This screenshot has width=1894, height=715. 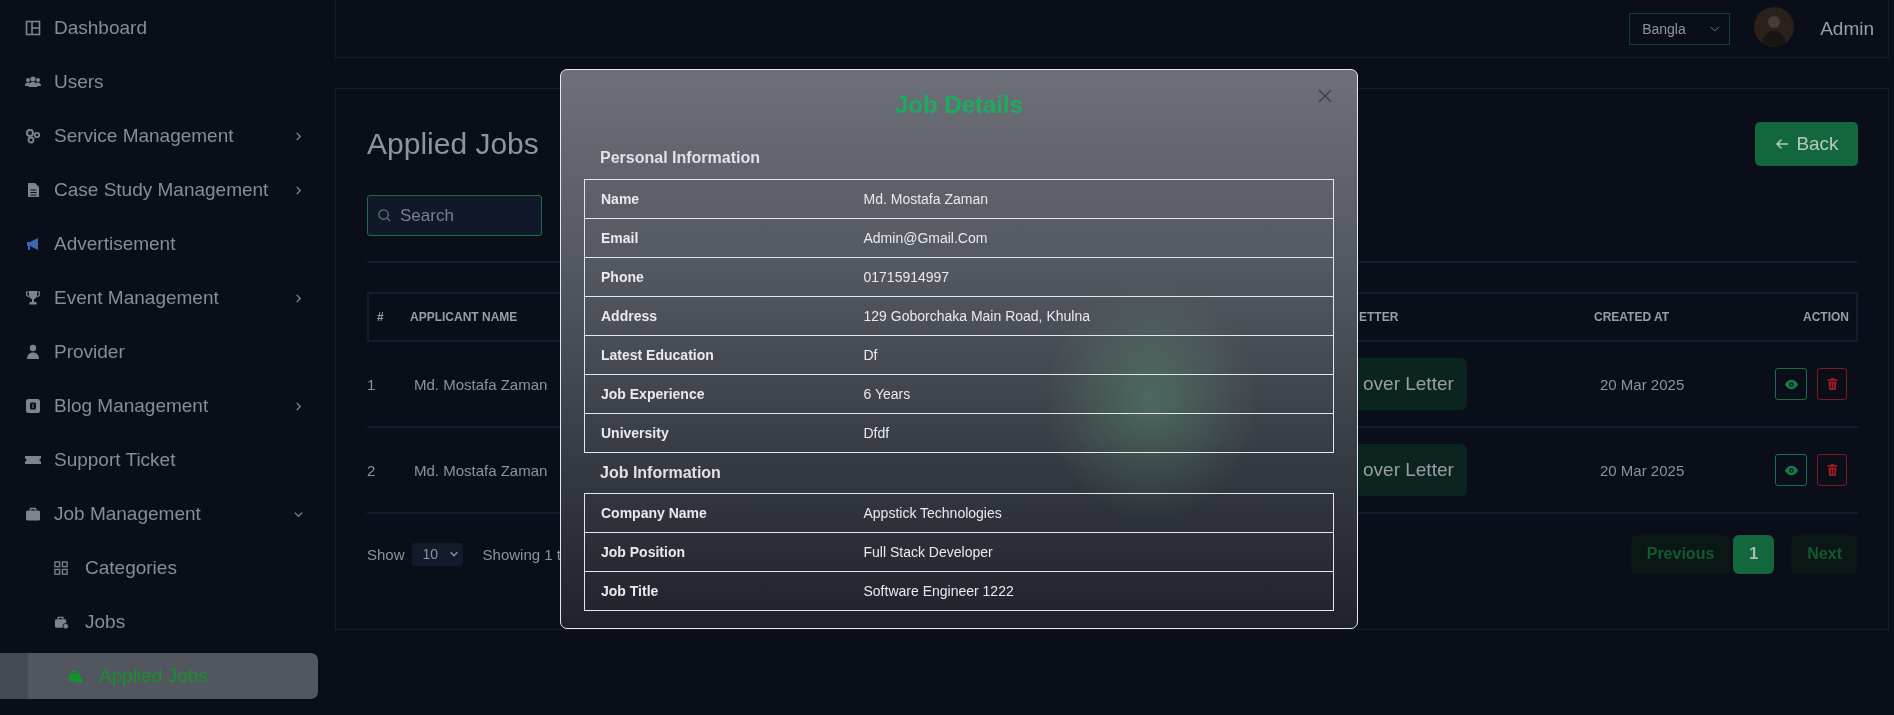 What do you see at coordinates (1090, 316) in the screenshot?
I see `field-value: 129 Goborchaka Main Road, Khulna` at bounding box center [1090, 316].